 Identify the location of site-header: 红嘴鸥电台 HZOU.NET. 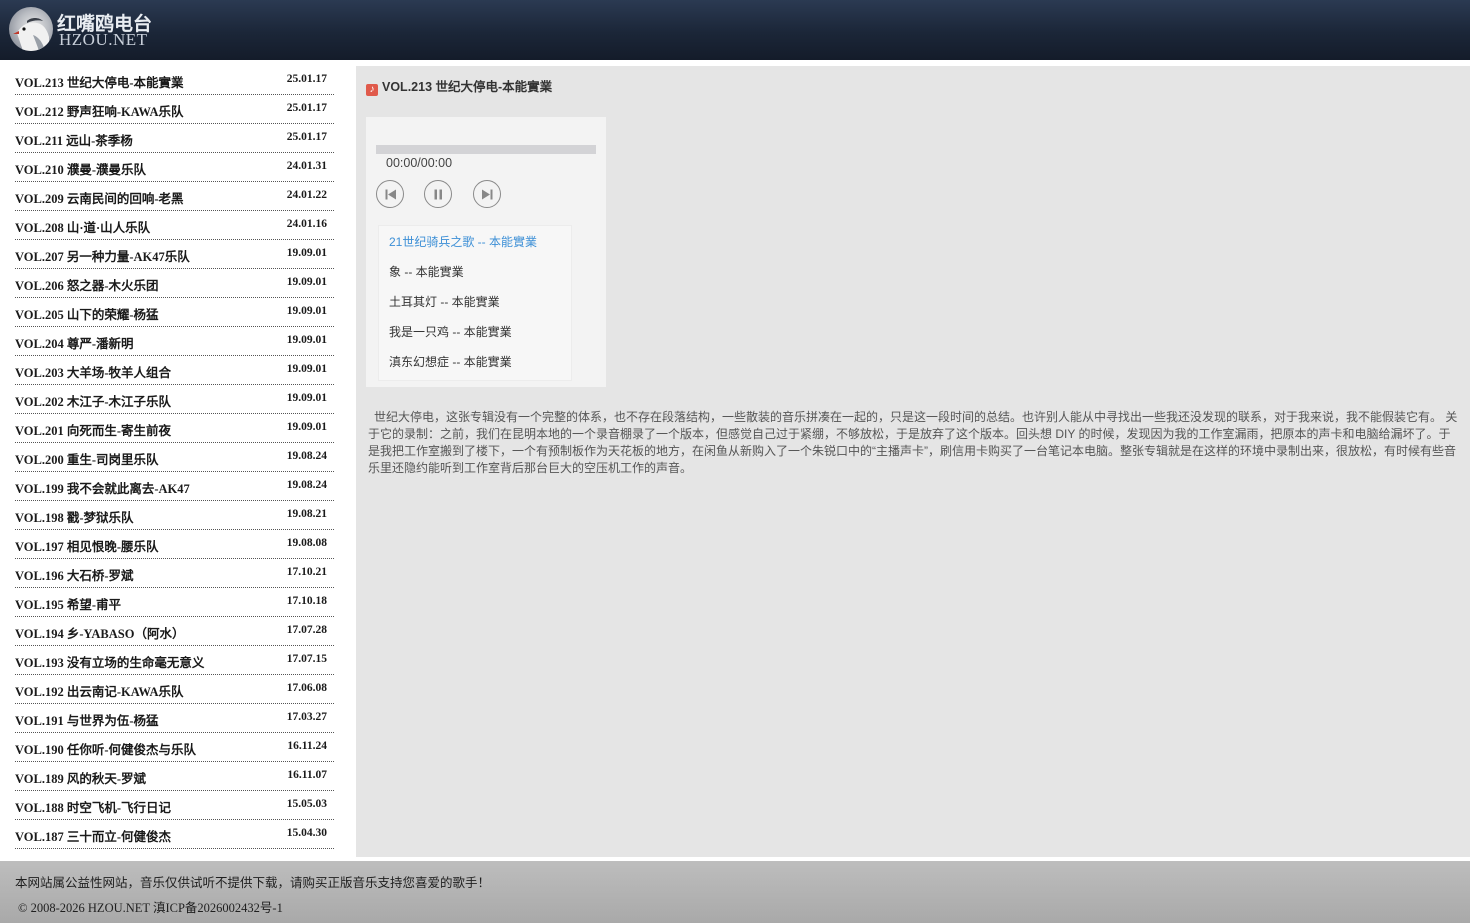
(735, 30).